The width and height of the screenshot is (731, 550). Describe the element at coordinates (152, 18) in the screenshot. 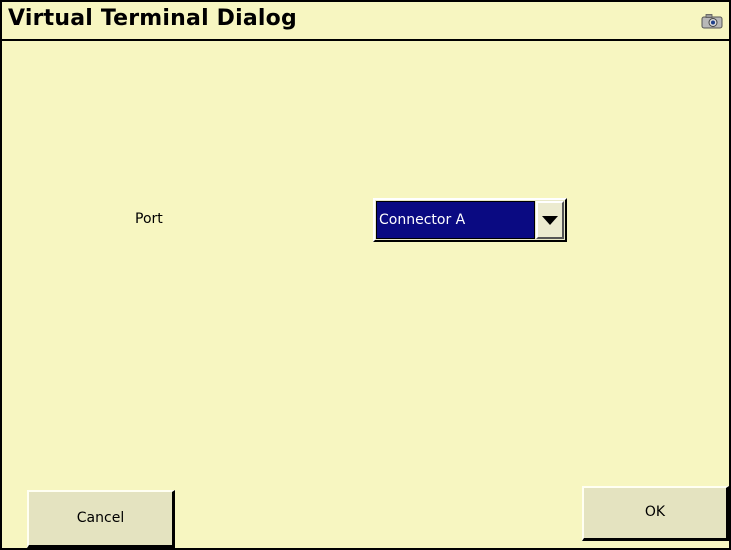

I see `dialog-title: Virtual Terminal Dialog` at that location.